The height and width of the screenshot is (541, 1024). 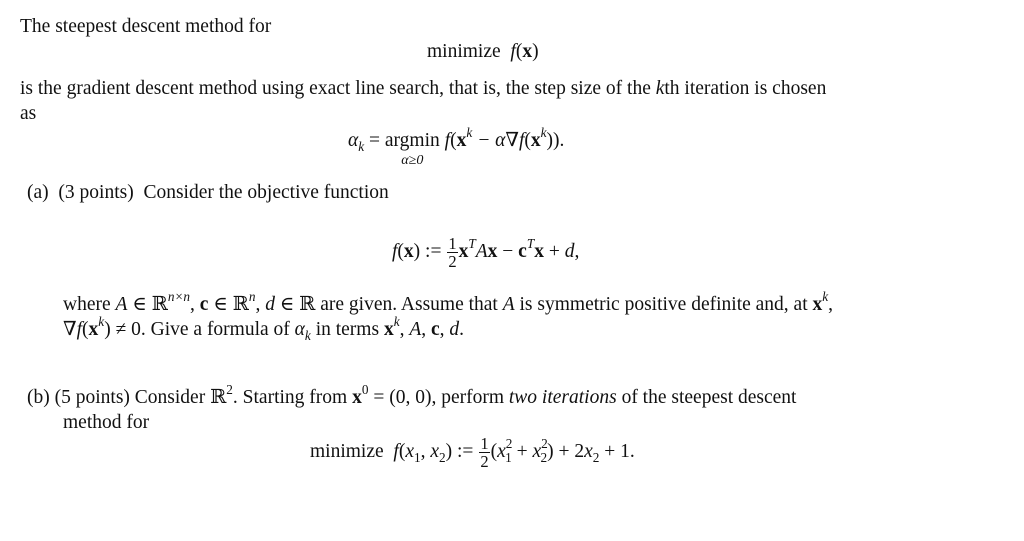 I want to click on part-a-formula: f(x) := 1 2 xTAx − cTx + d,, so click(x=486, y=253).